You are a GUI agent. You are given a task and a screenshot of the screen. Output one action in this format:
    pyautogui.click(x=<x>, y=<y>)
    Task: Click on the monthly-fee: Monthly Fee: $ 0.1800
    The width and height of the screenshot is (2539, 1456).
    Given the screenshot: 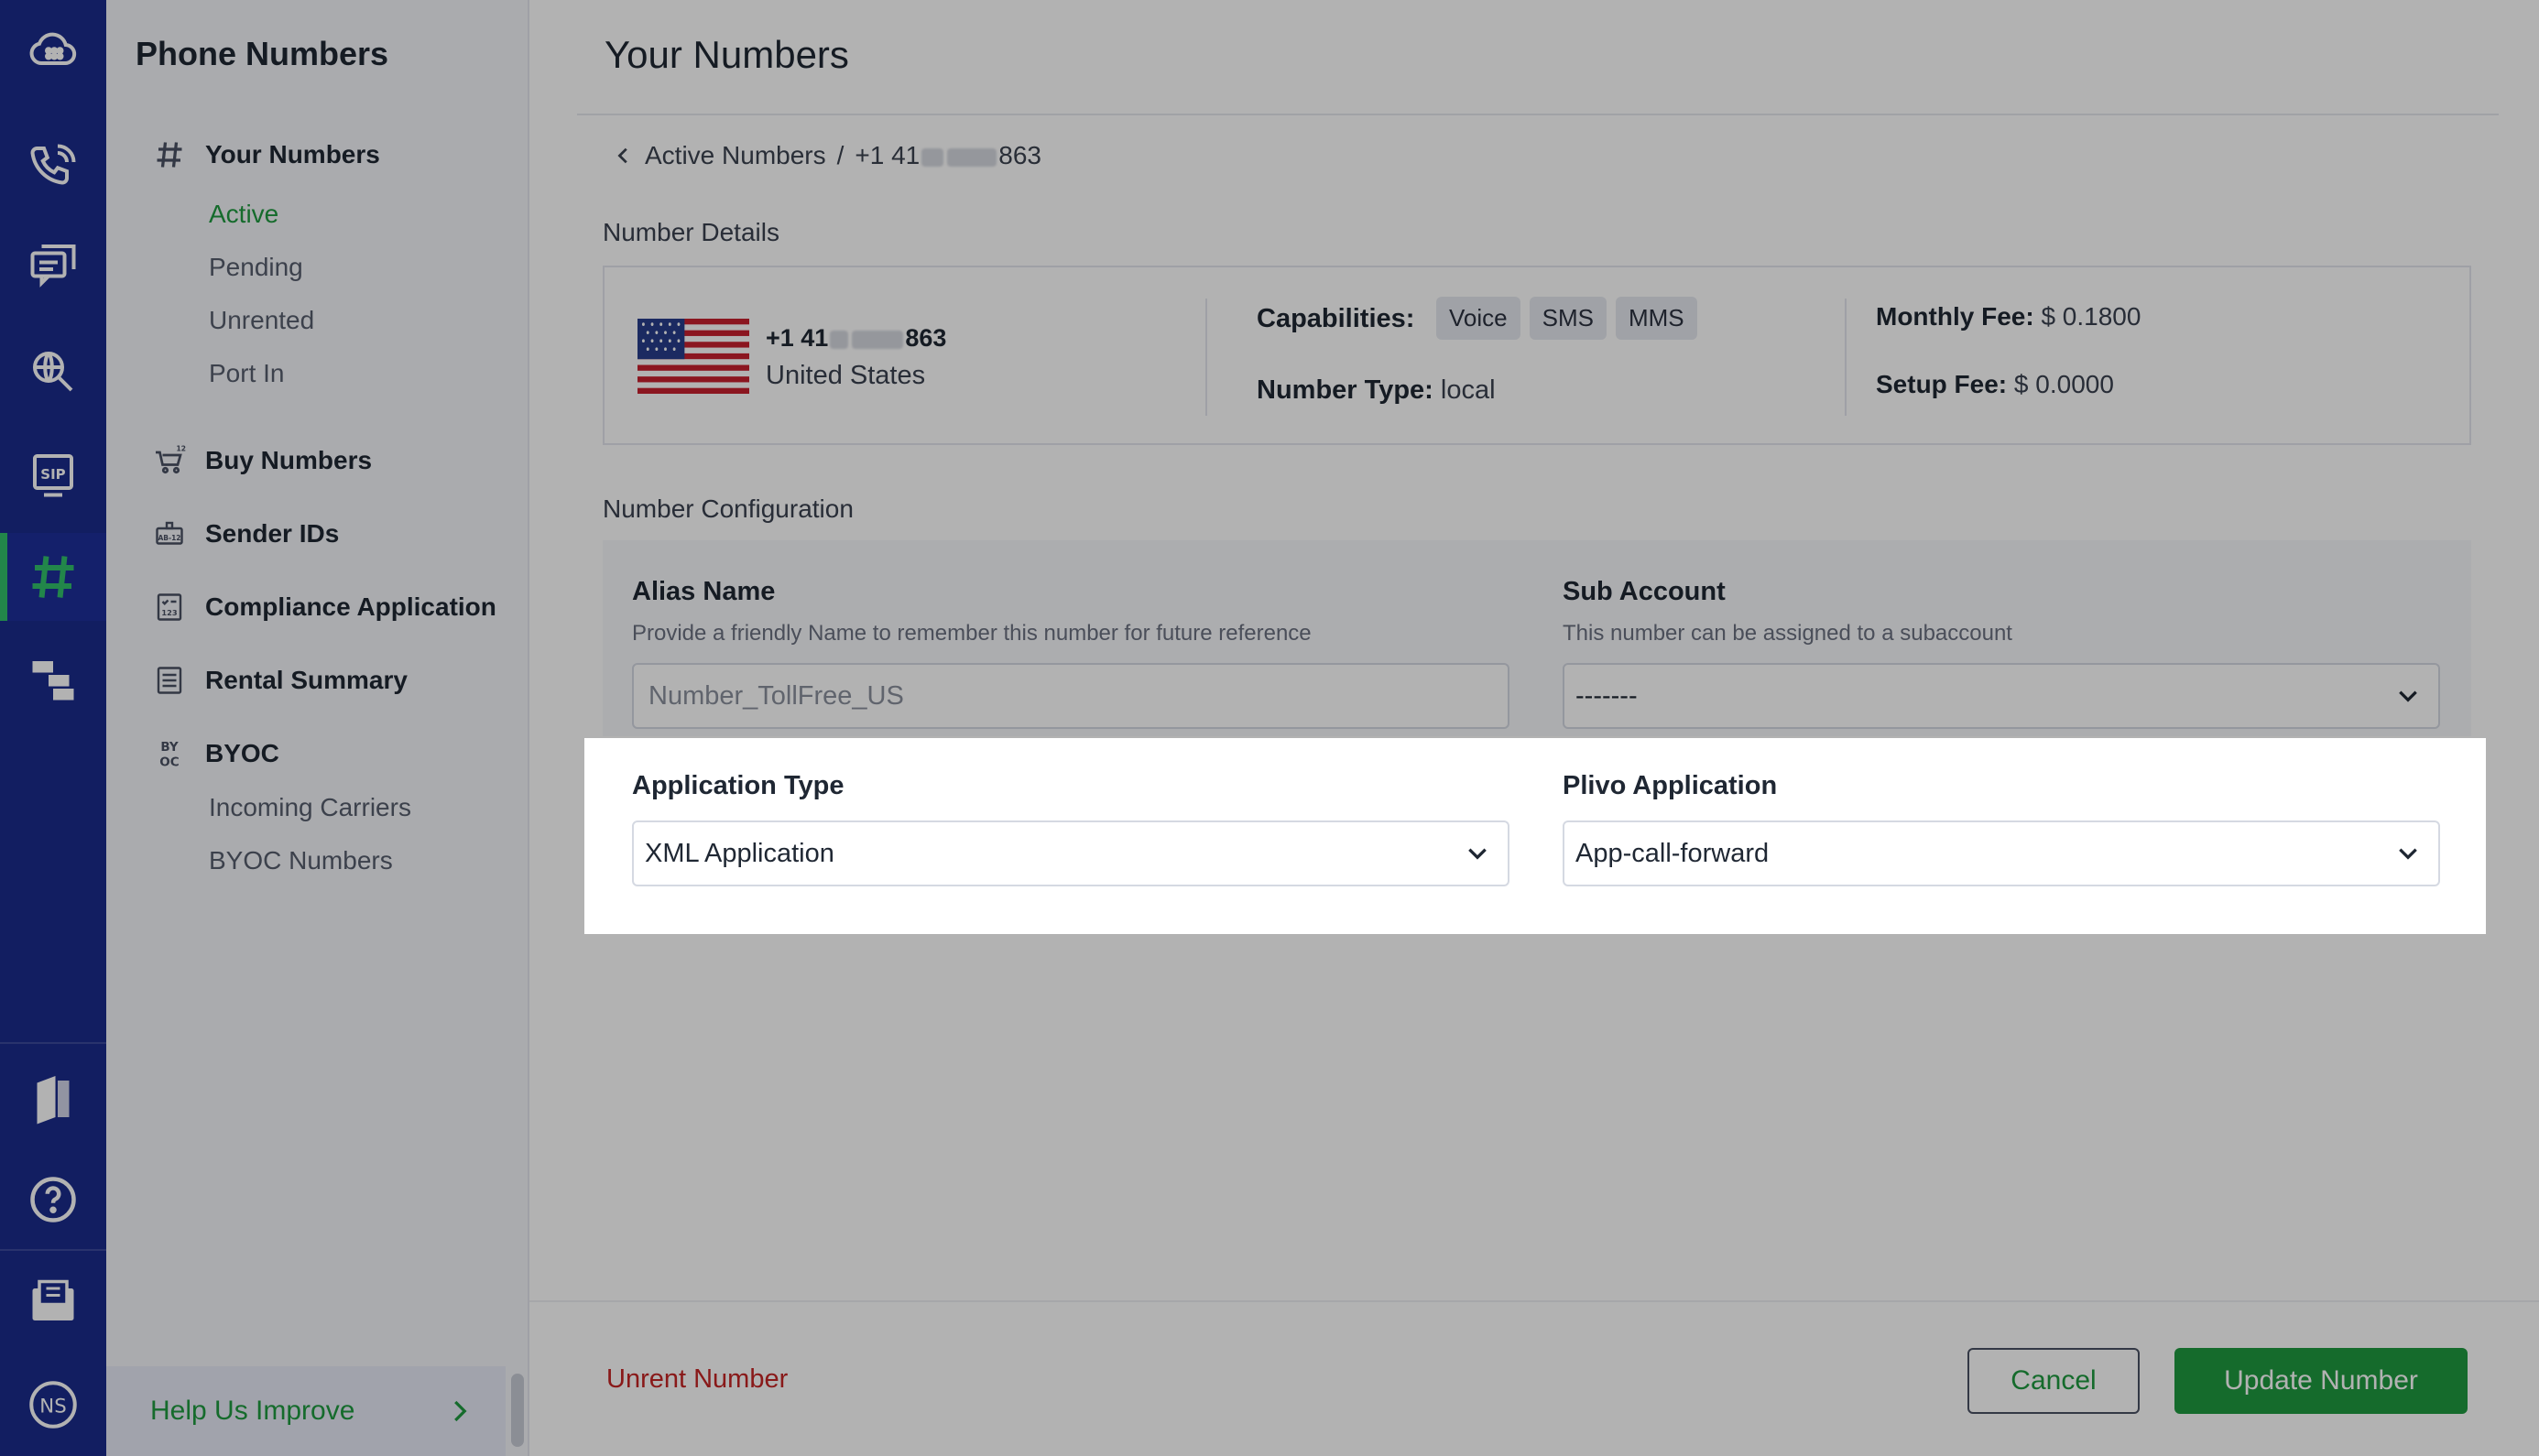 What is the action you would take?
    pyautogui.click(x=2008, y=316)
    